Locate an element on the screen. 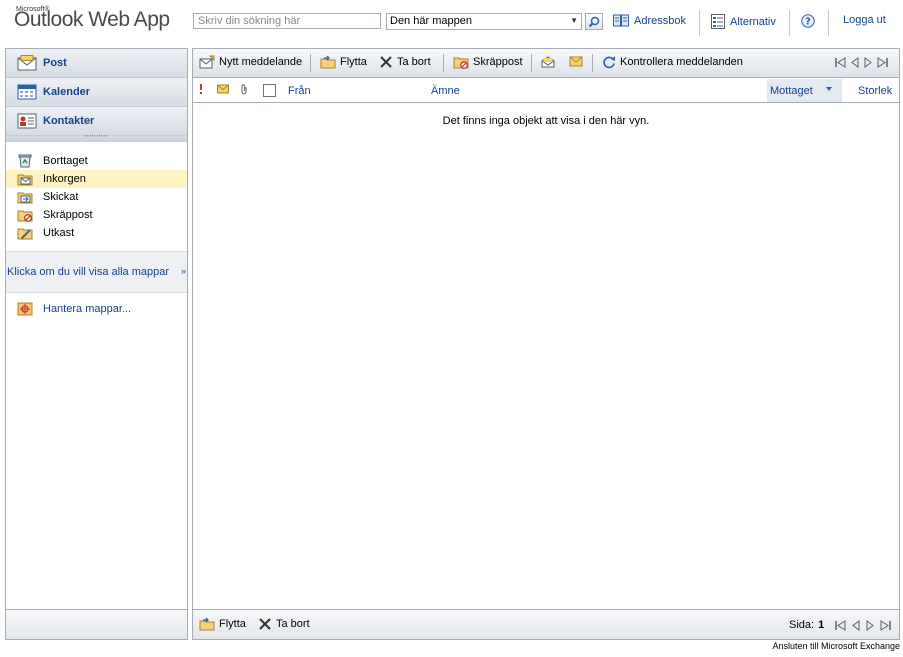 This screenshot has width=903, height=657. envelope-closed-icon is located at coordinates (576, 61).